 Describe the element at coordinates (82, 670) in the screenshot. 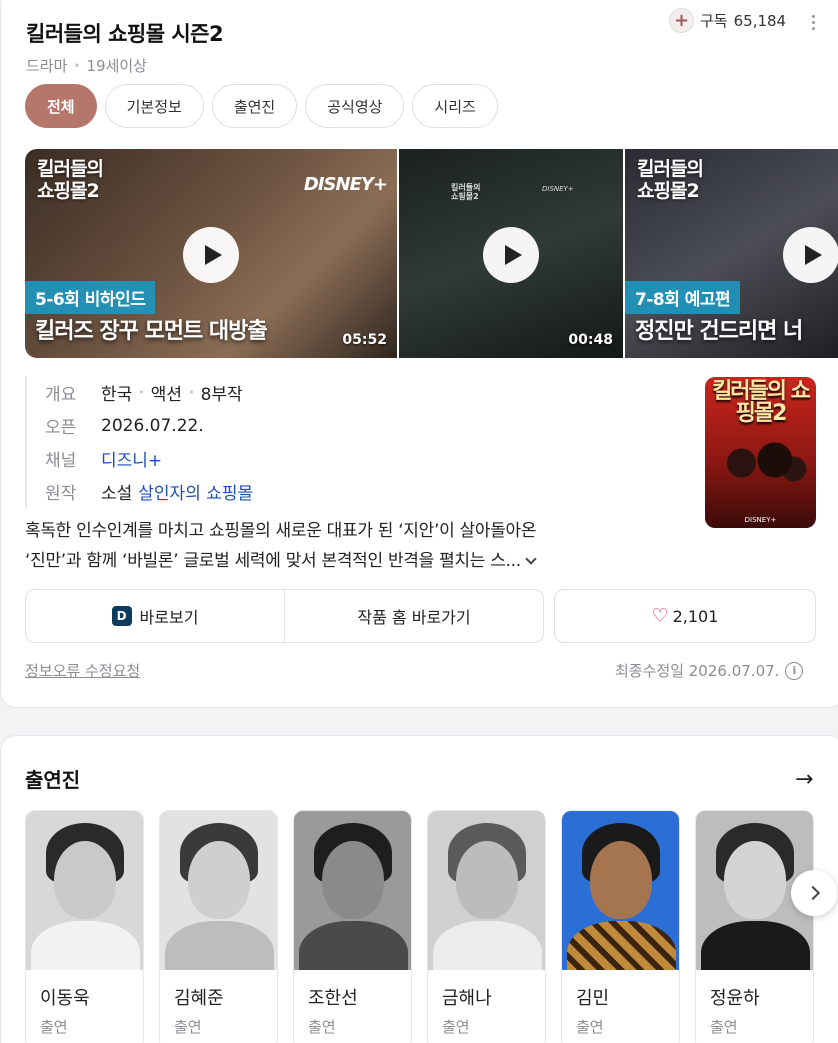

I see `report-error-link: 정보오류 수정요청` at that location.